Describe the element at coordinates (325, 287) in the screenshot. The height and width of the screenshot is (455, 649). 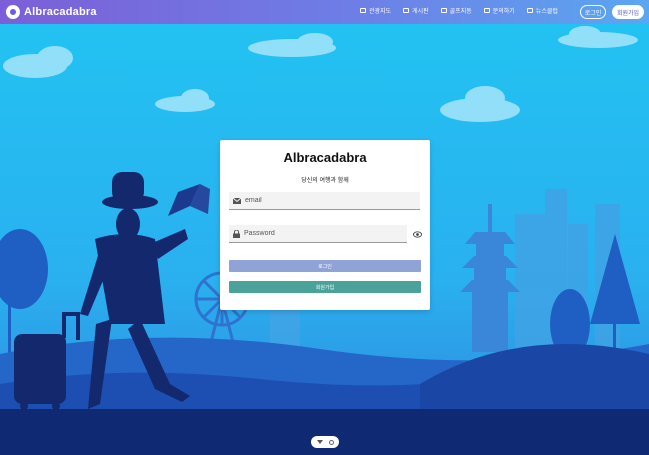
I see `signup-button: 회원가입` at that location.